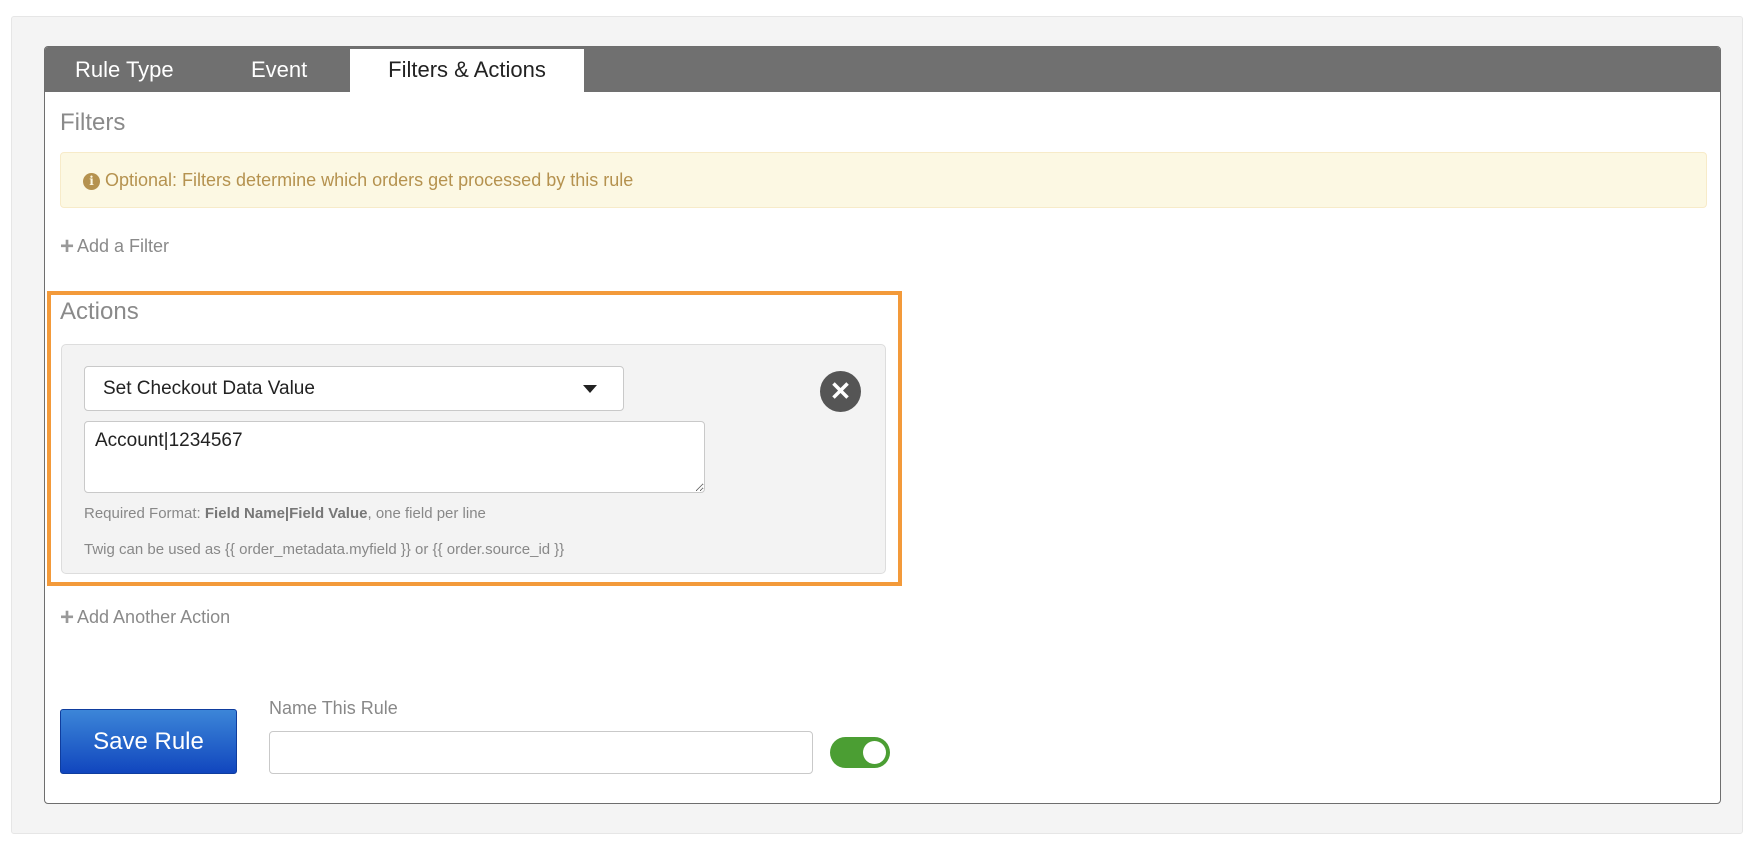 The width and height of the screenshot is (1756, 842). What do you see at coordinates (467, 70) in the screenshot?
I see `tab-filters-actions: Filters & Actions` at bounding box center [467, 70].